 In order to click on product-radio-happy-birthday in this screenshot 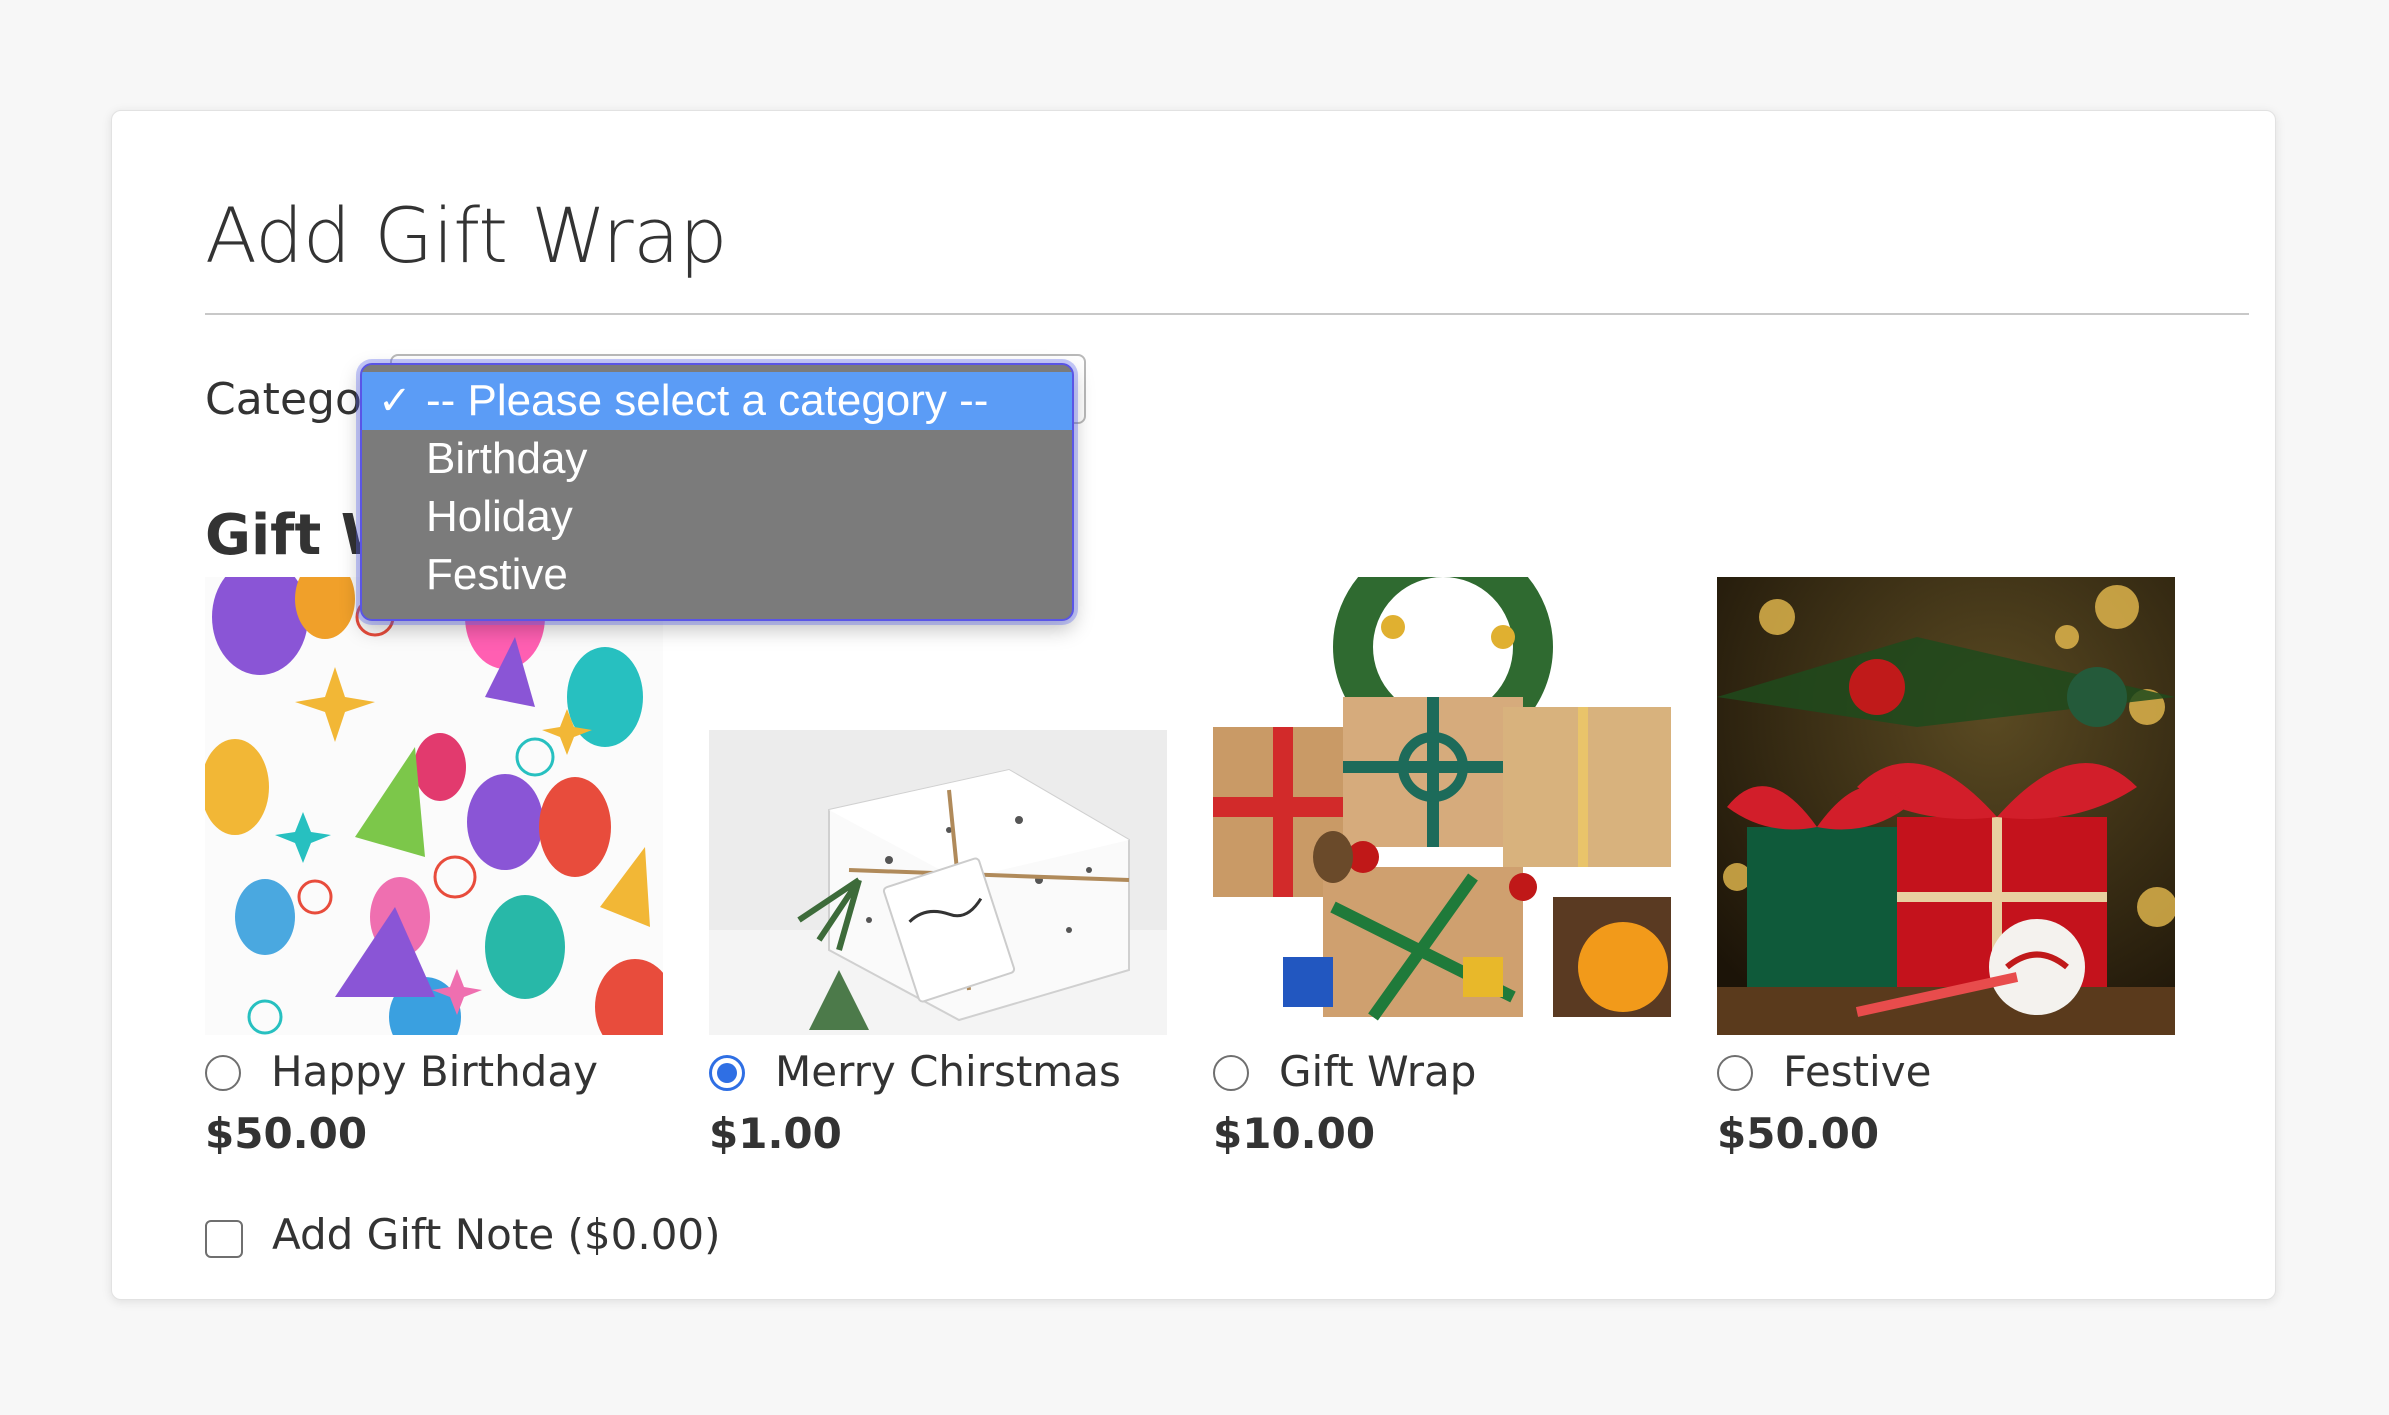, I will do `click(223, 1073)`.